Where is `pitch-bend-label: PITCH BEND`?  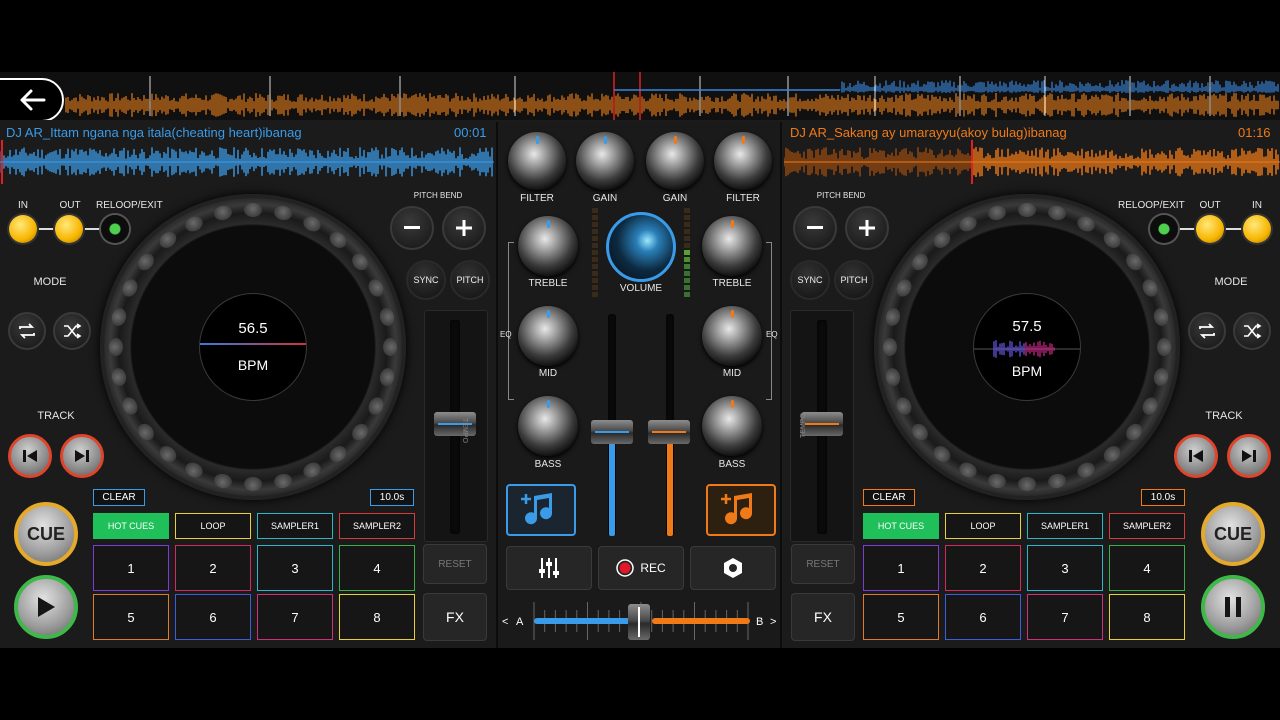
pitch-bend-label: PITCH BEND is located at coordinates (841, 195).